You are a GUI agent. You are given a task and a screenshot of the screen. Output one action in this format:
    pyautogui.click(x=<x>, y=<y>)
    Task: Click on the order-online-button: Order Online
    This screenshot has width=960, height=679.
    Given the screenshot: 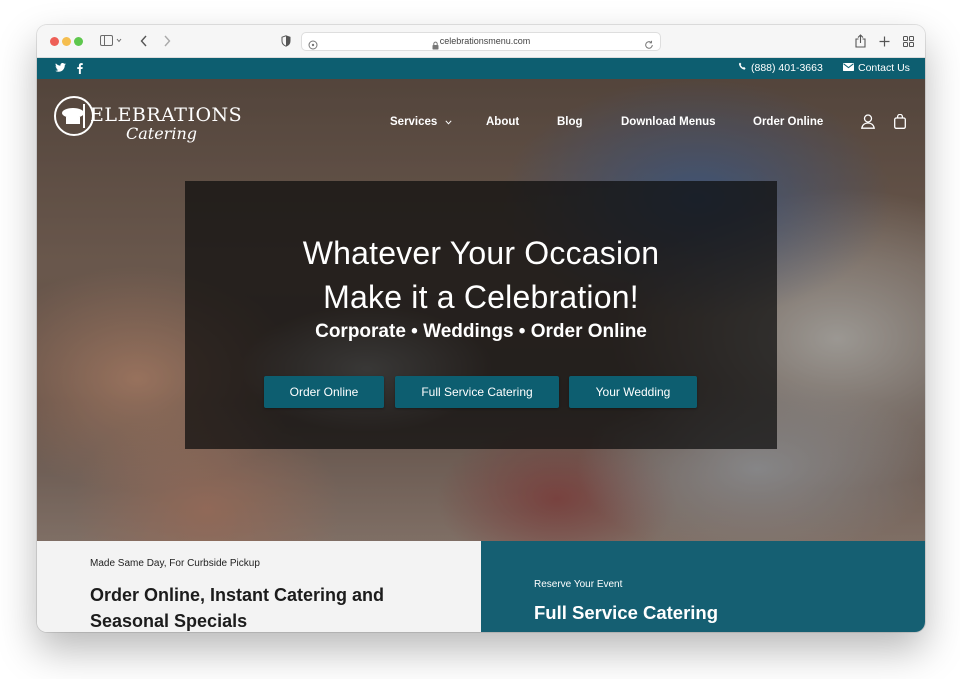 What is the action you would take?
    pyautogui.click(x=324, y=392)
    